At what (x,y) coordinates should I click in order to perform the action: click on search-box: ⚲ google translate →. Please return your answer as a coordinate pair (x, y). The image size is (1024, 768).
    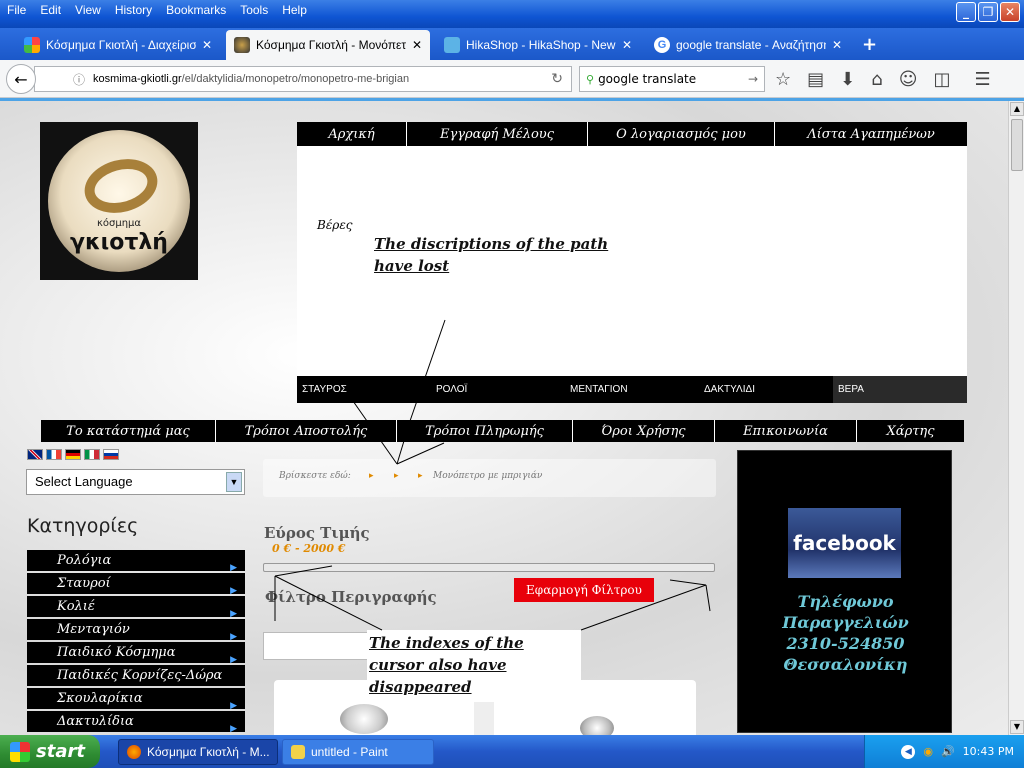
    Looking at the image, I should click on (672, 79).